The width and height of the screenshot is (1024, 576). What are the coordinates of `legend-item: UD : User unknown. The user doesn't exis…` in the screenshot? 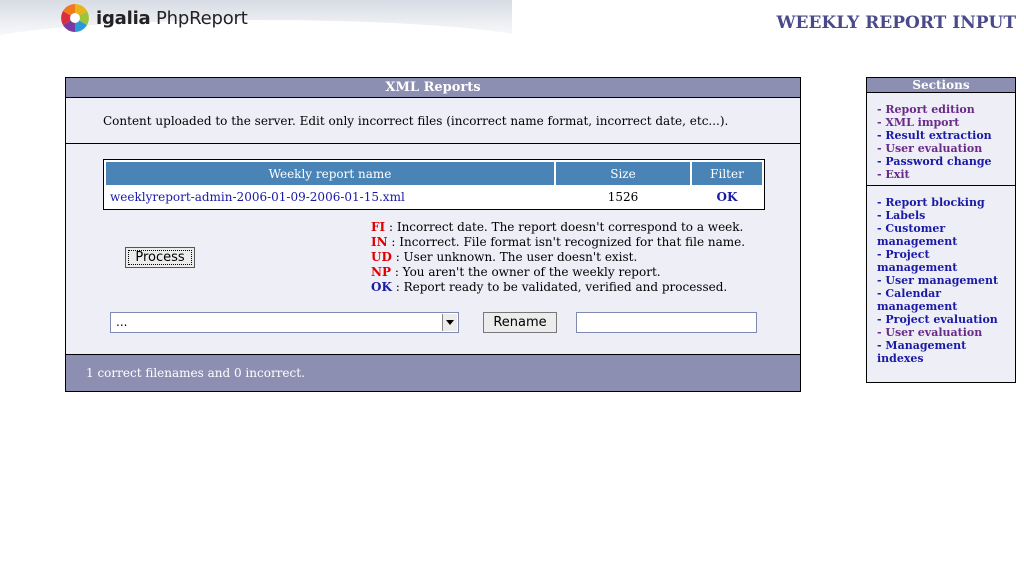 It's located at (558, 257).